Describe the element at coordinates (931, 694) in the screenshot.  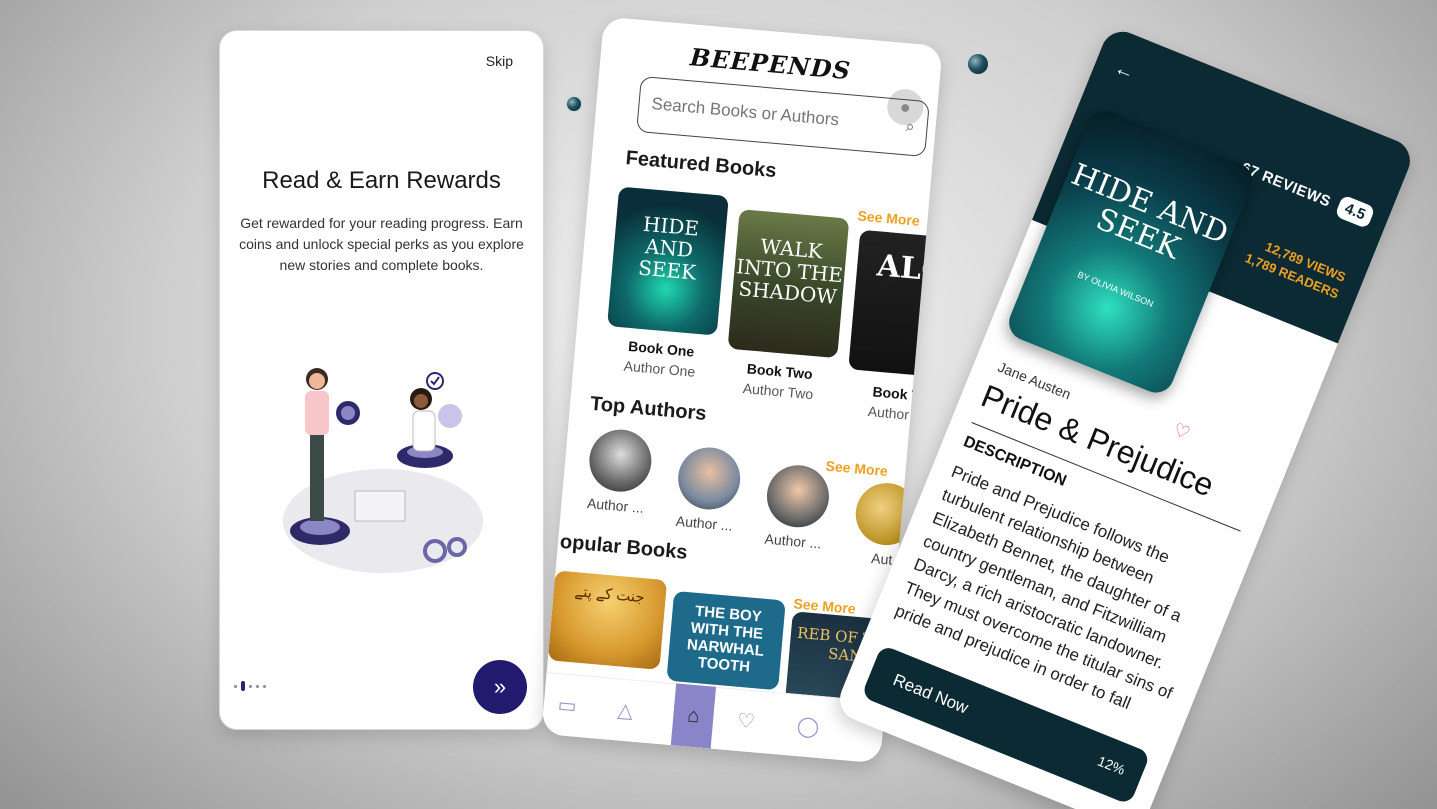
I see `read-now-label: Read Now` at that location.